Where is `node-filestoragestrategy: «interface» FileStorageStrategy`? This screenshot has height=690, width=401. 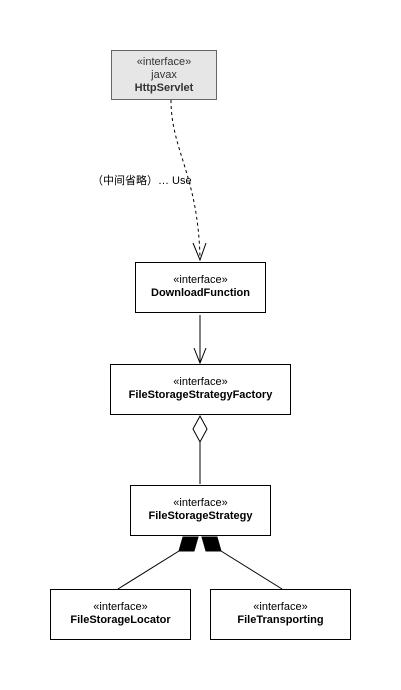
node-filestoragestrategy: «interface» FileStorageStrategy is located at coordinates (200, 510).